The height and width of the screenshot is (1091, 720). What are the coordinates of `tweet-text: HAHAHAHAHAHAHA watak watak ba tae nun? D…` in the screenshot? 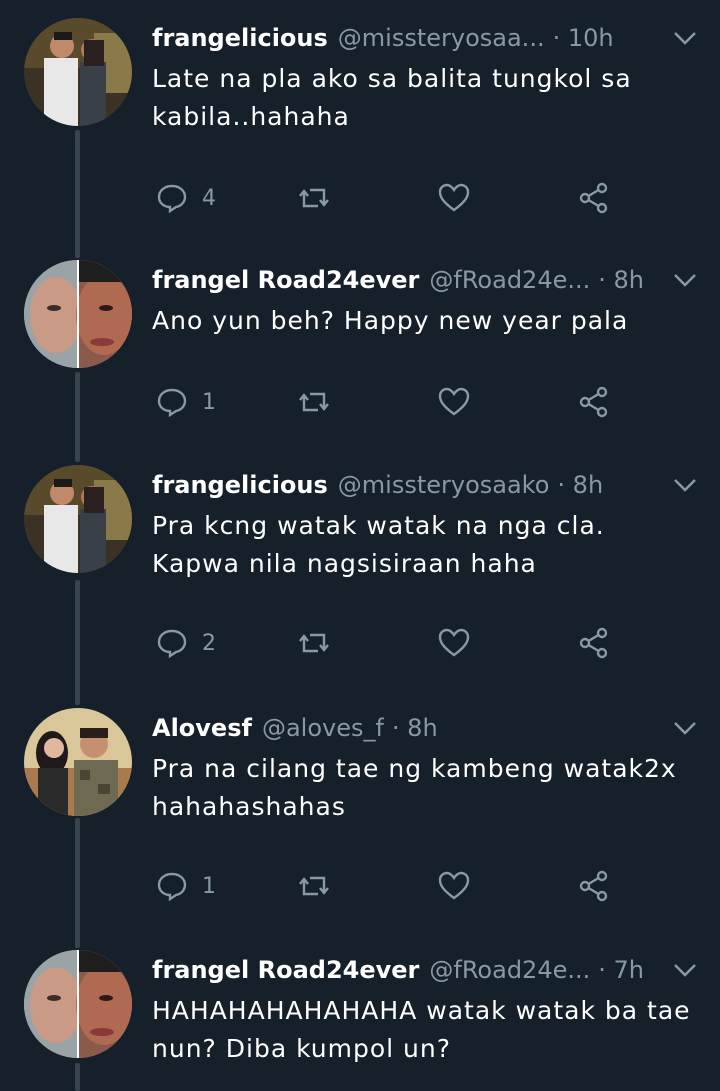 It's located at (421, 1029).